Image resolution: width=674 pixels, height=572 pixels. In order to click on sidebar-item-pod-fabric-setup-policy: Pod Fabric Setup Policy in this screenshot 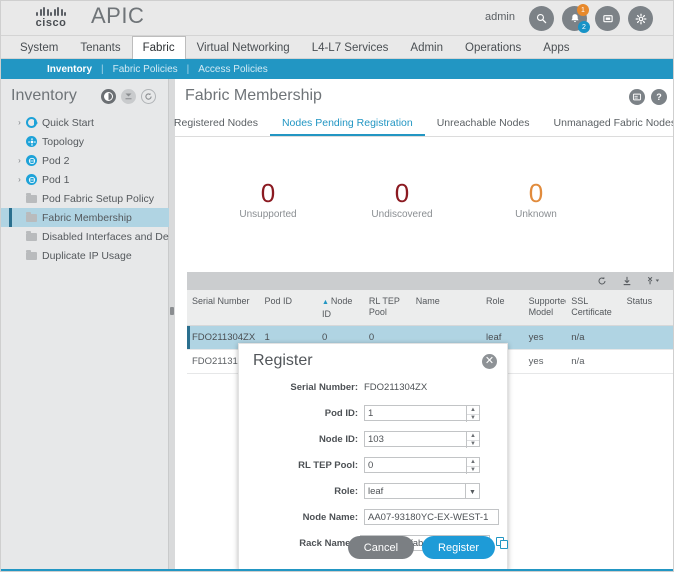, I will do `click(85, 198)`.